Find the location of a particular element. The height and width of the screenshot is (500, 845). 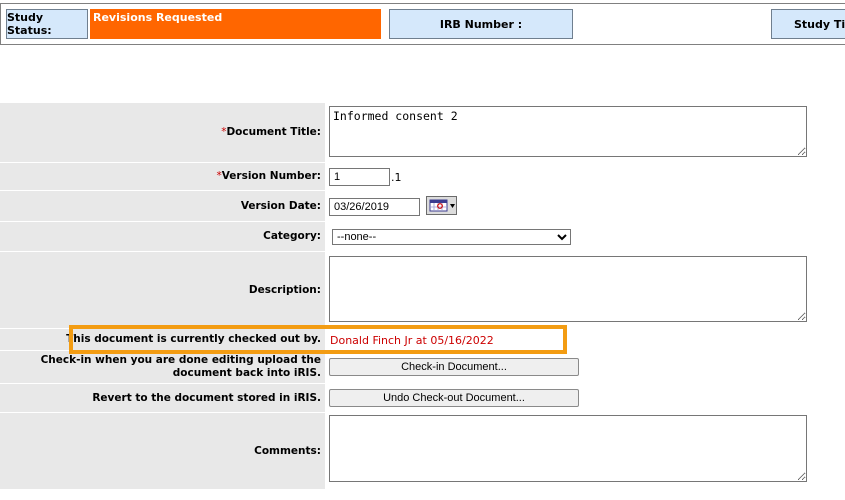

checkout-by-value: Donald Finch Jr at 05/16/2022 is located at coordinates (443, 341).